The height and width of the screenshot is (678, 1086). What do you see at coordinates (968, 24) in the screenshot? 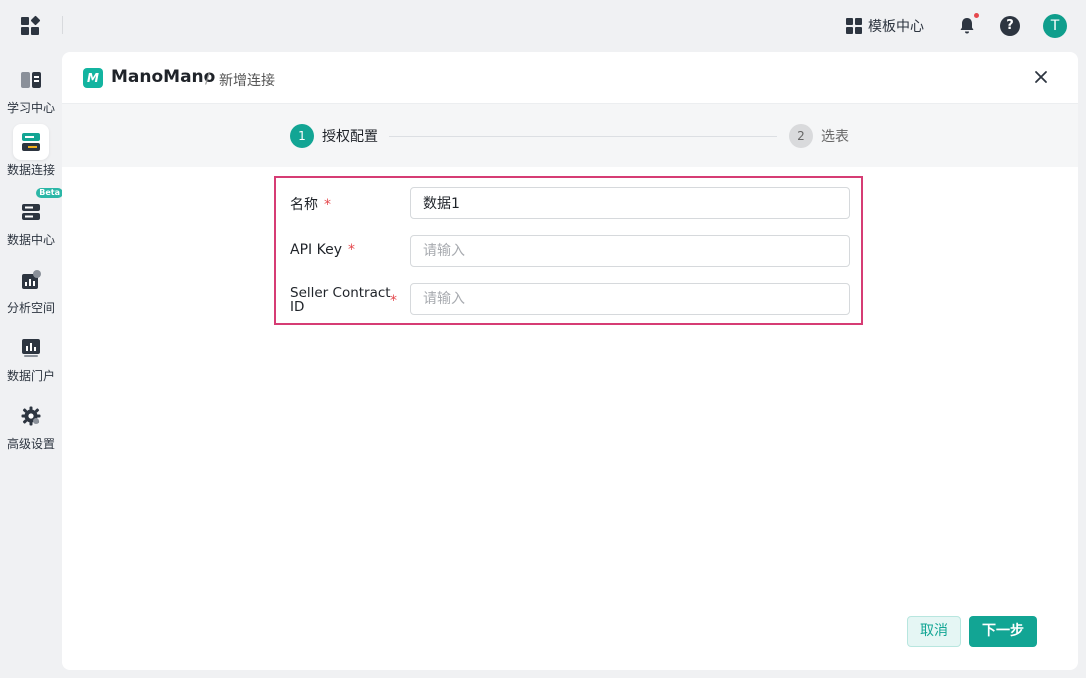
I see `notification-bell-icon` at bounding box center [968, 24].